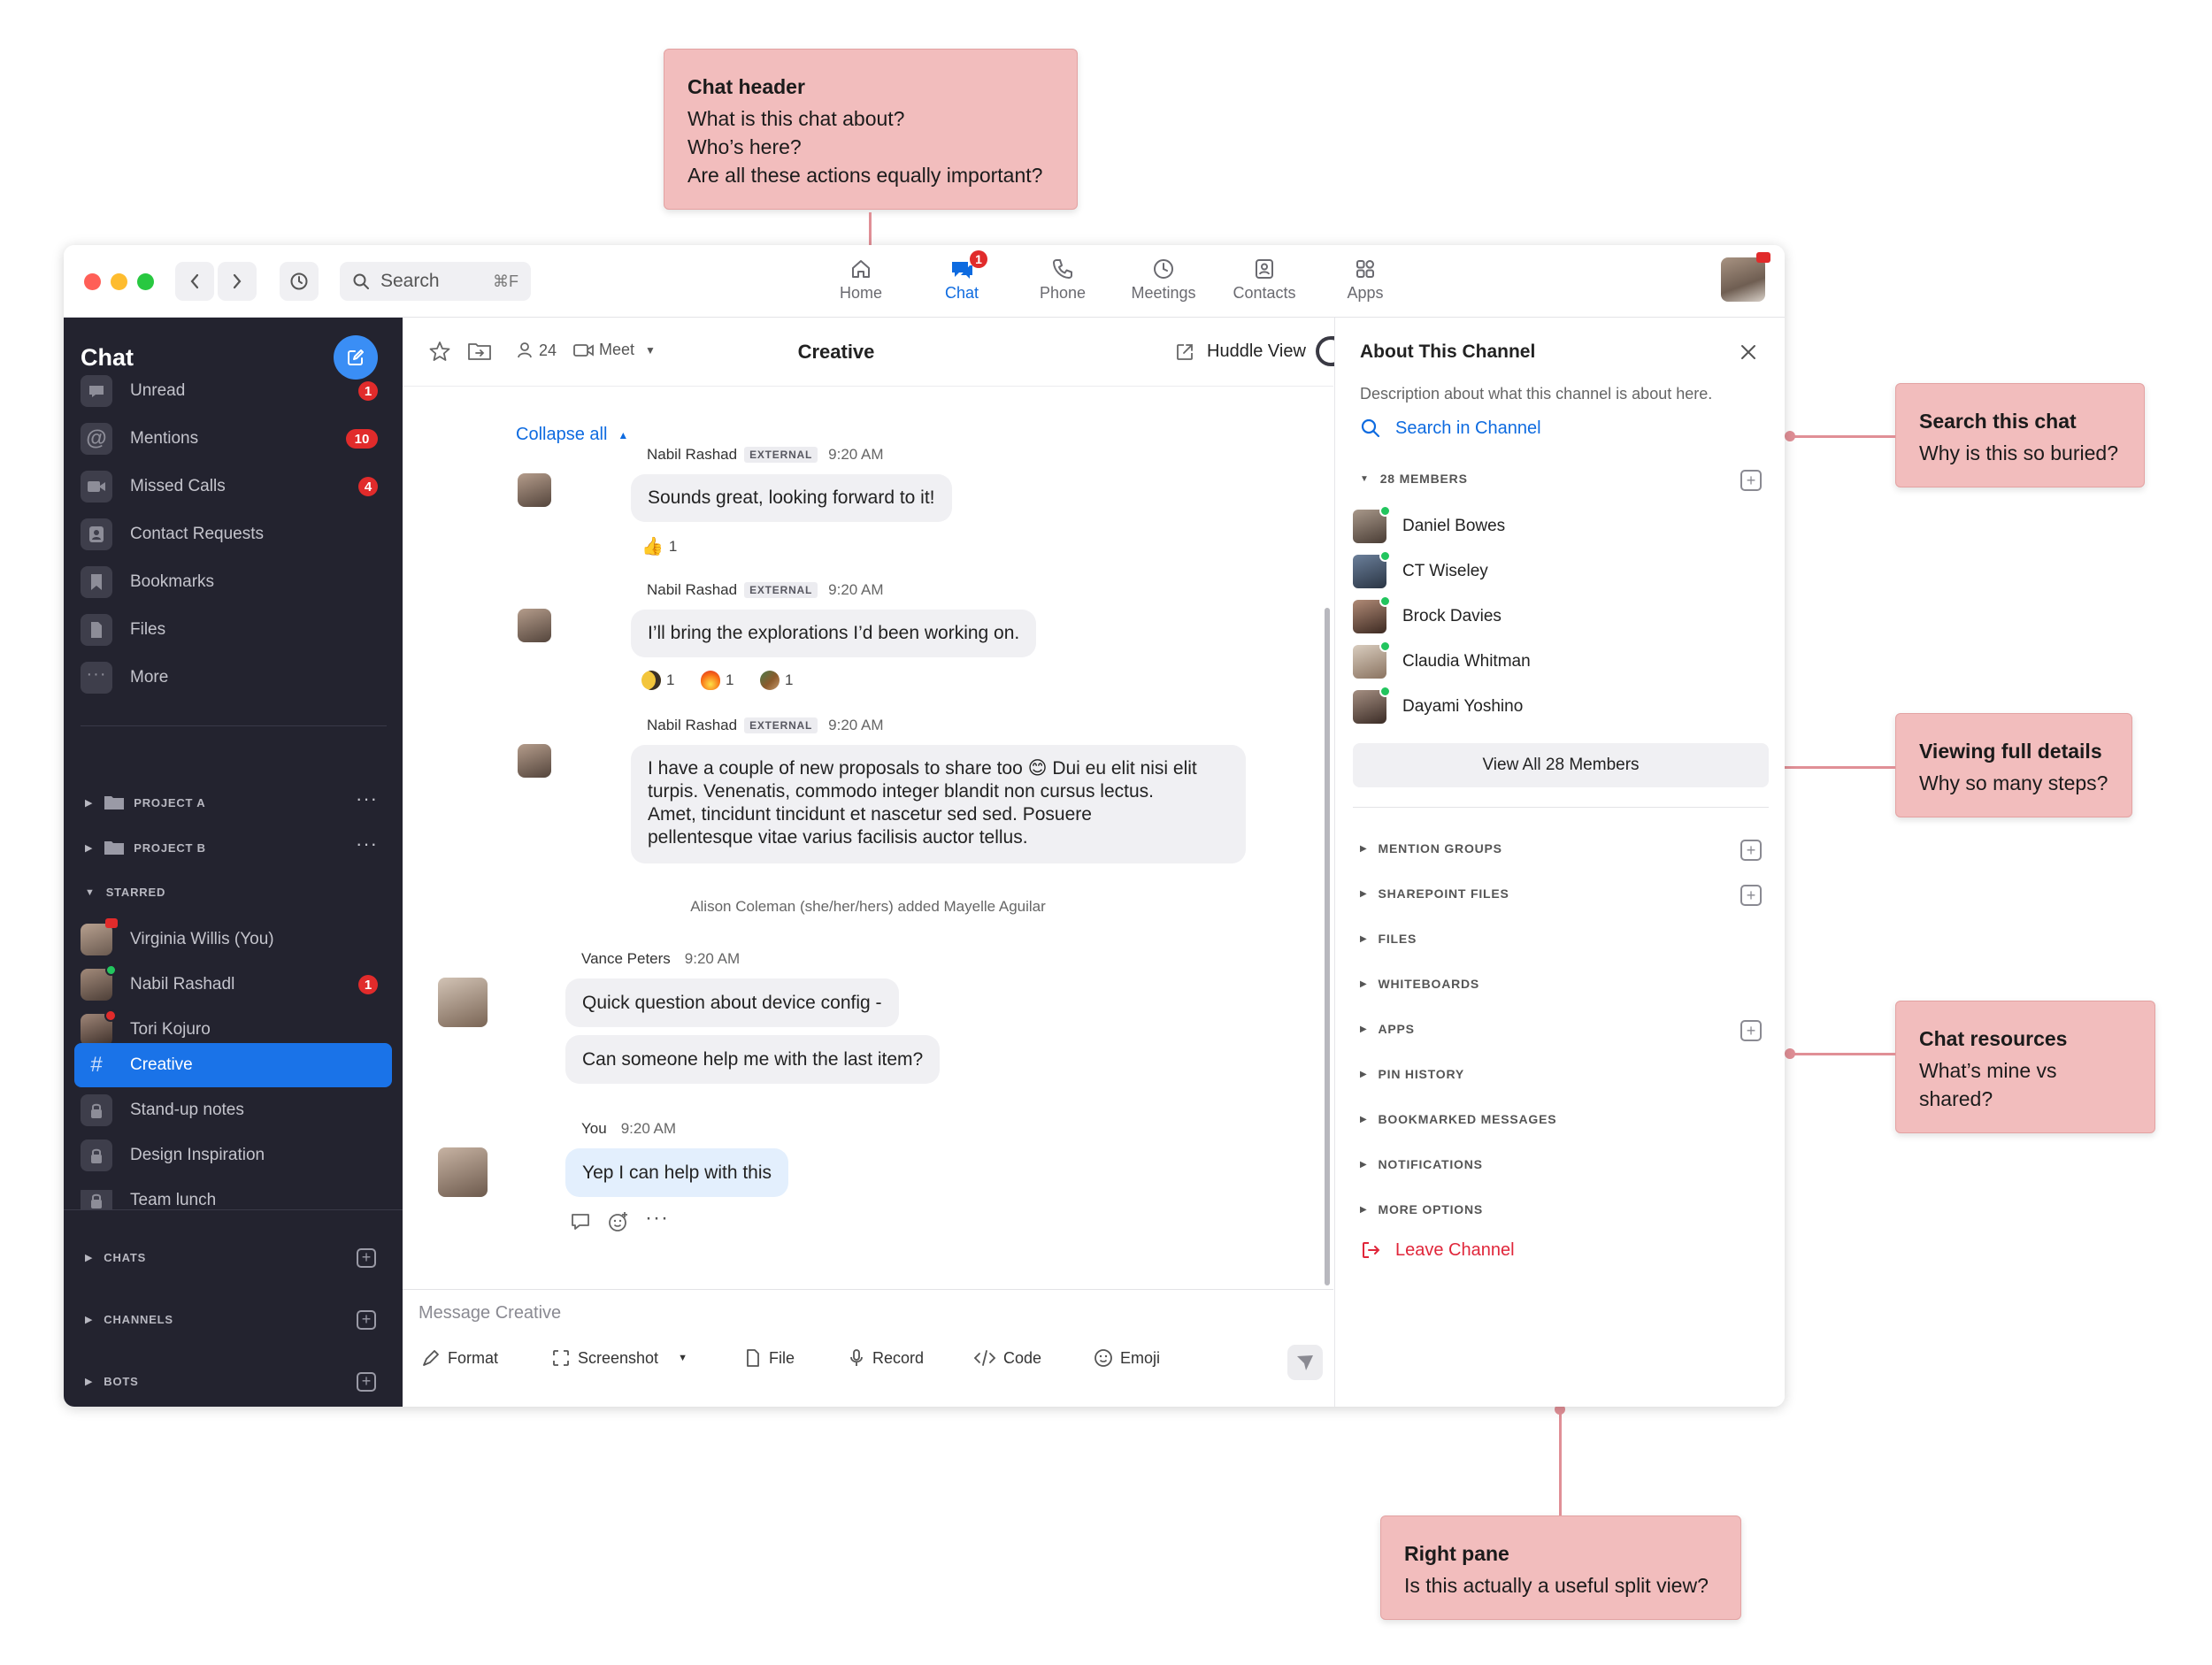  I want to click on sidebar-item-virginia-willis: Virginia Willis (You), so click(234, 938).